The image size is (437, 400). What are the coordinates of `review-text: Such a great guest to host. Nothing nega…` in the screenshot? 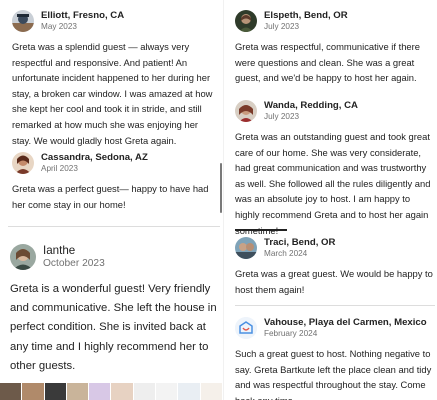 It's located at (333, 374).